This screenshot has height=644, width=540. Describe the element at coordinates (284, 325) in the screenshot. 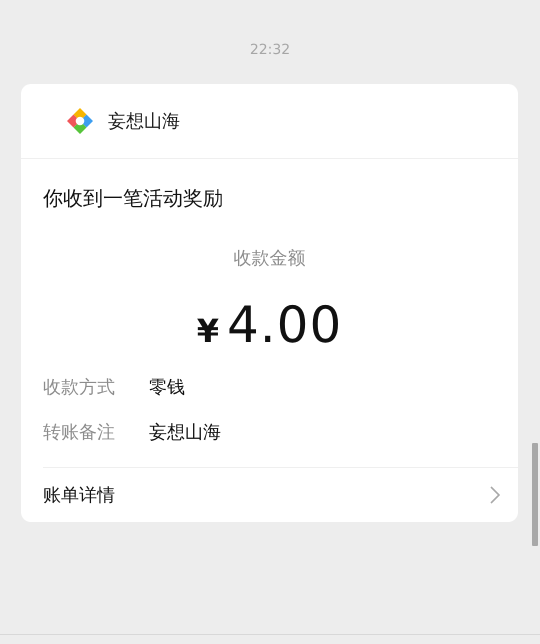

I see `amount: 4.00` at that location.